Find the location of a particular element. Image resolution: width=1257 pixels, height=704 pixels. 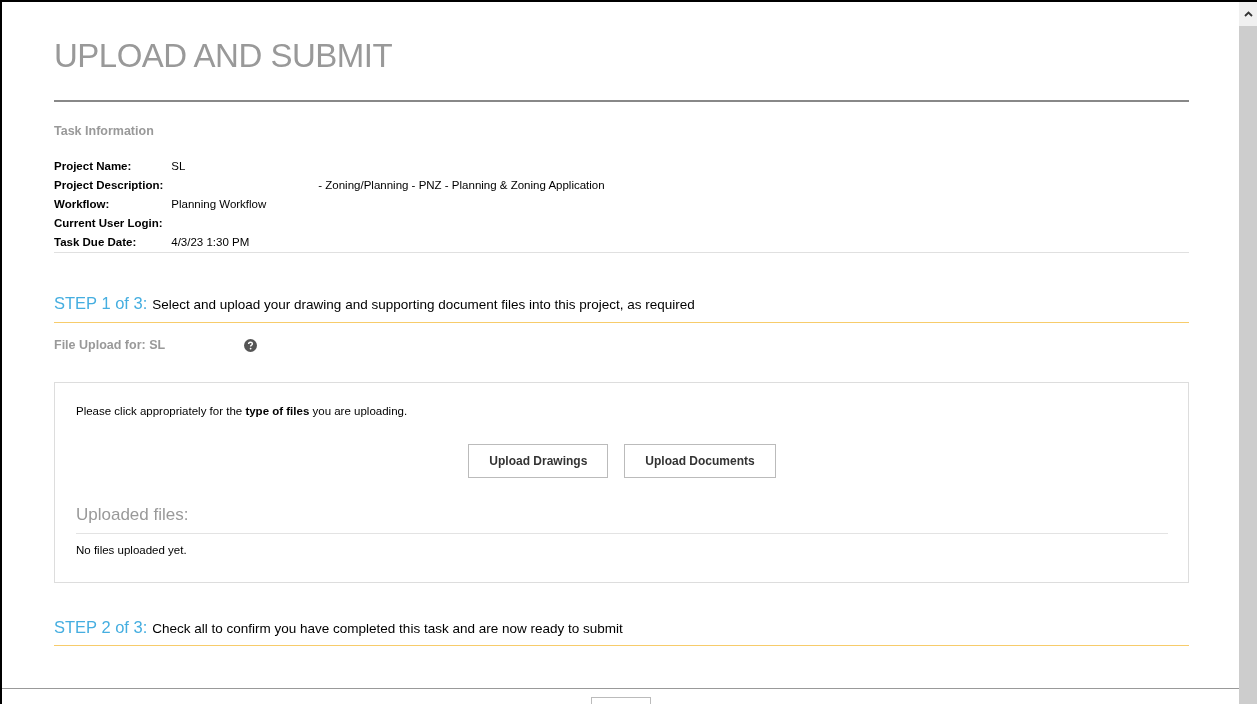

step-instruction: Check all to confirm you have completed this task and are now ready to submit is located at coordinates (387, 628).